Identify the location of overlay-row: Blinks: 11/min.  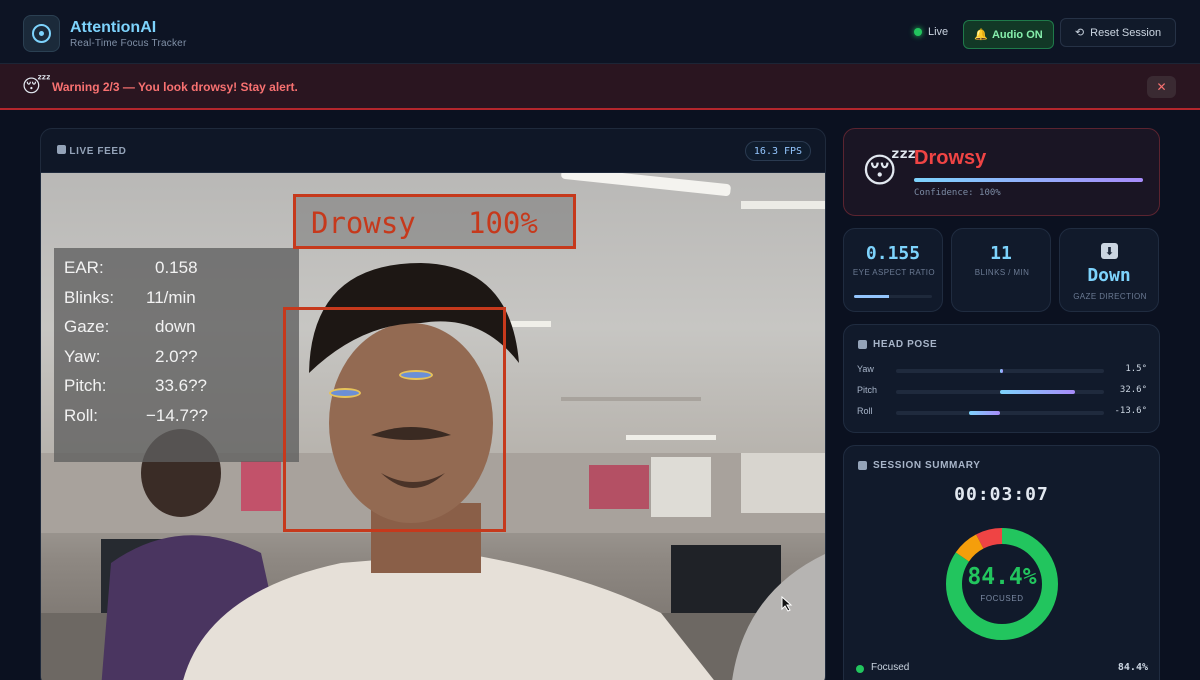
(179, 303).